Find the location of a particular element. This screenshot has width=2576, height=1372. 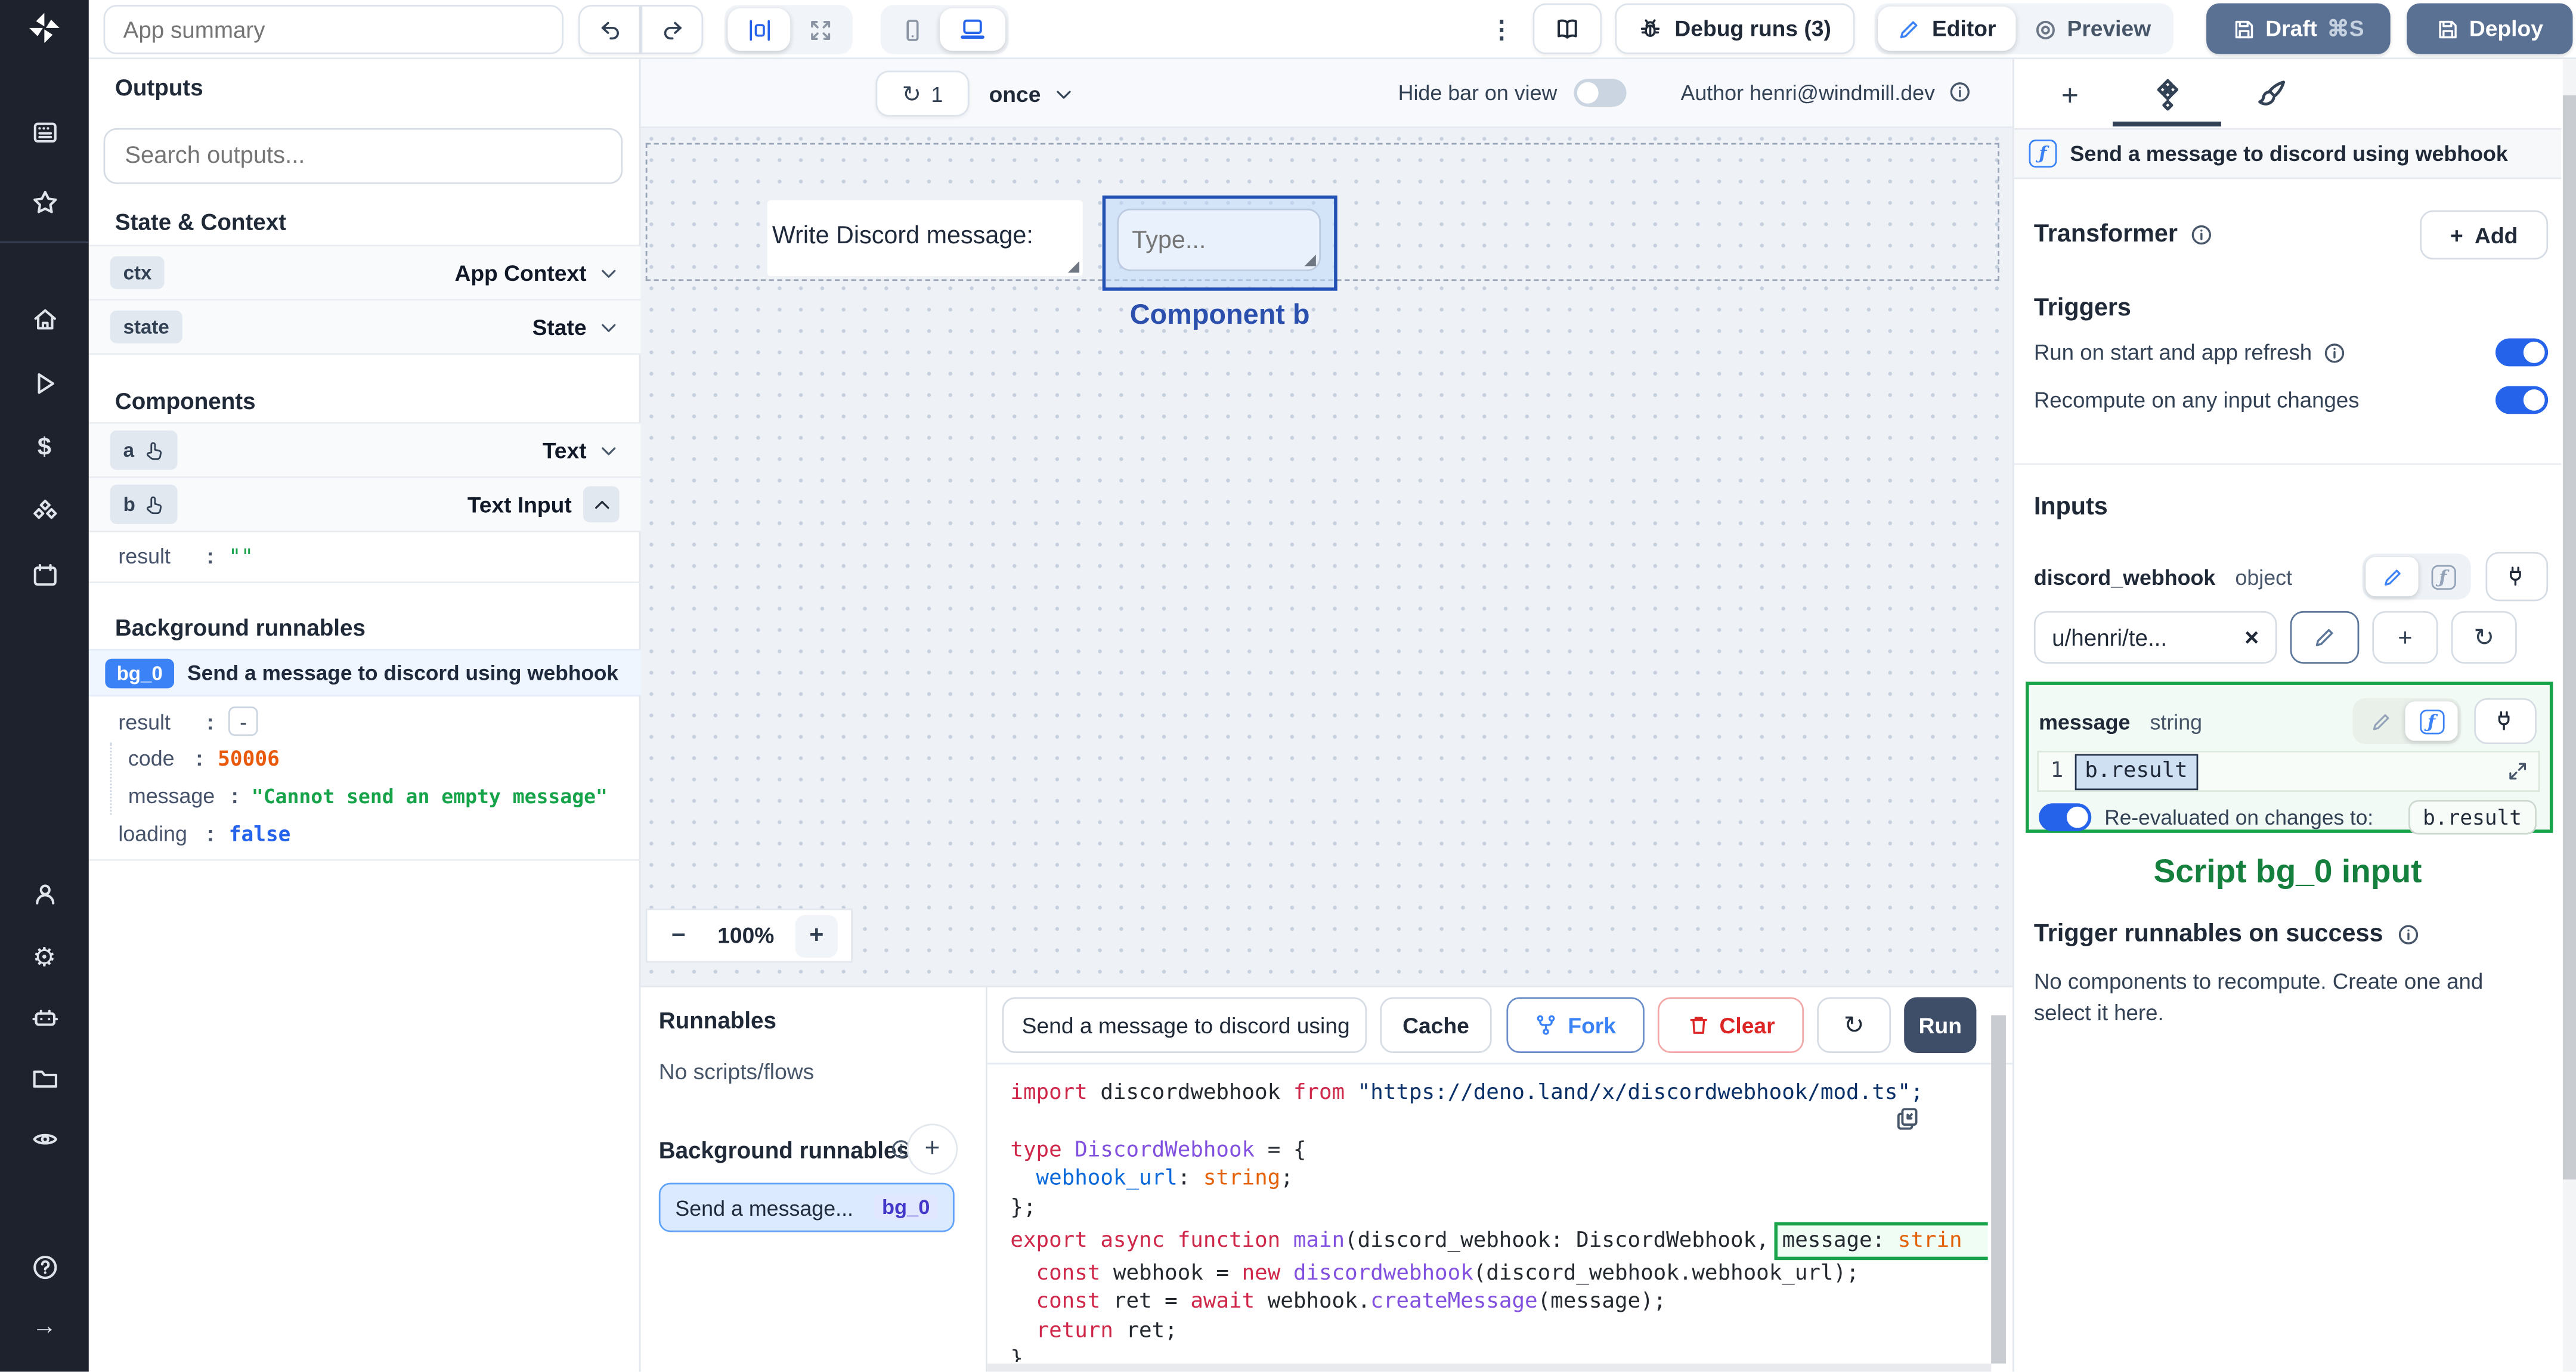

window-scrollbar-thumb is located at coordinates (2569, 637).